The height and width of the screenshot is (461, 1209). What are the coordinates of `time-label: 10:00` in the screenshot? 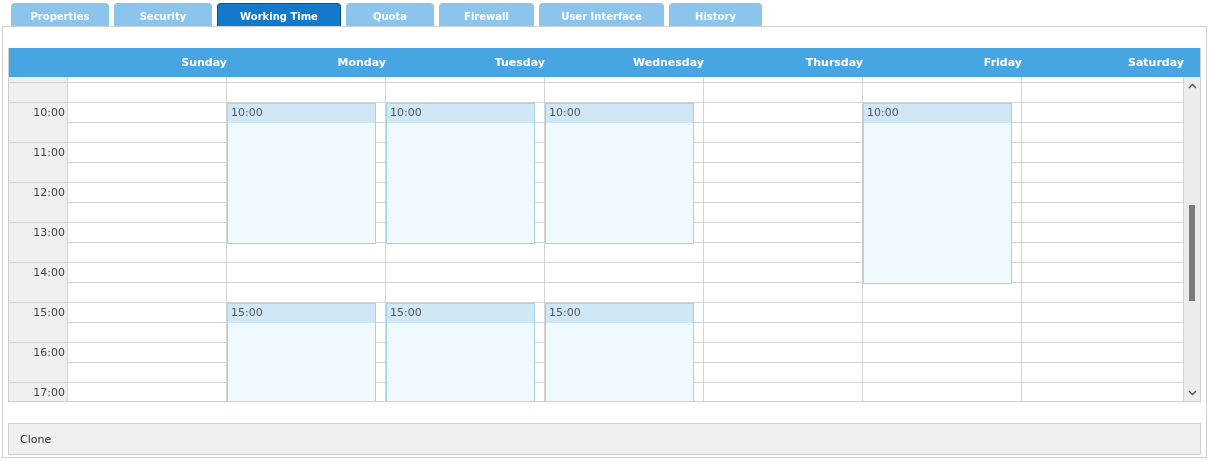 It's located at (49, 112).